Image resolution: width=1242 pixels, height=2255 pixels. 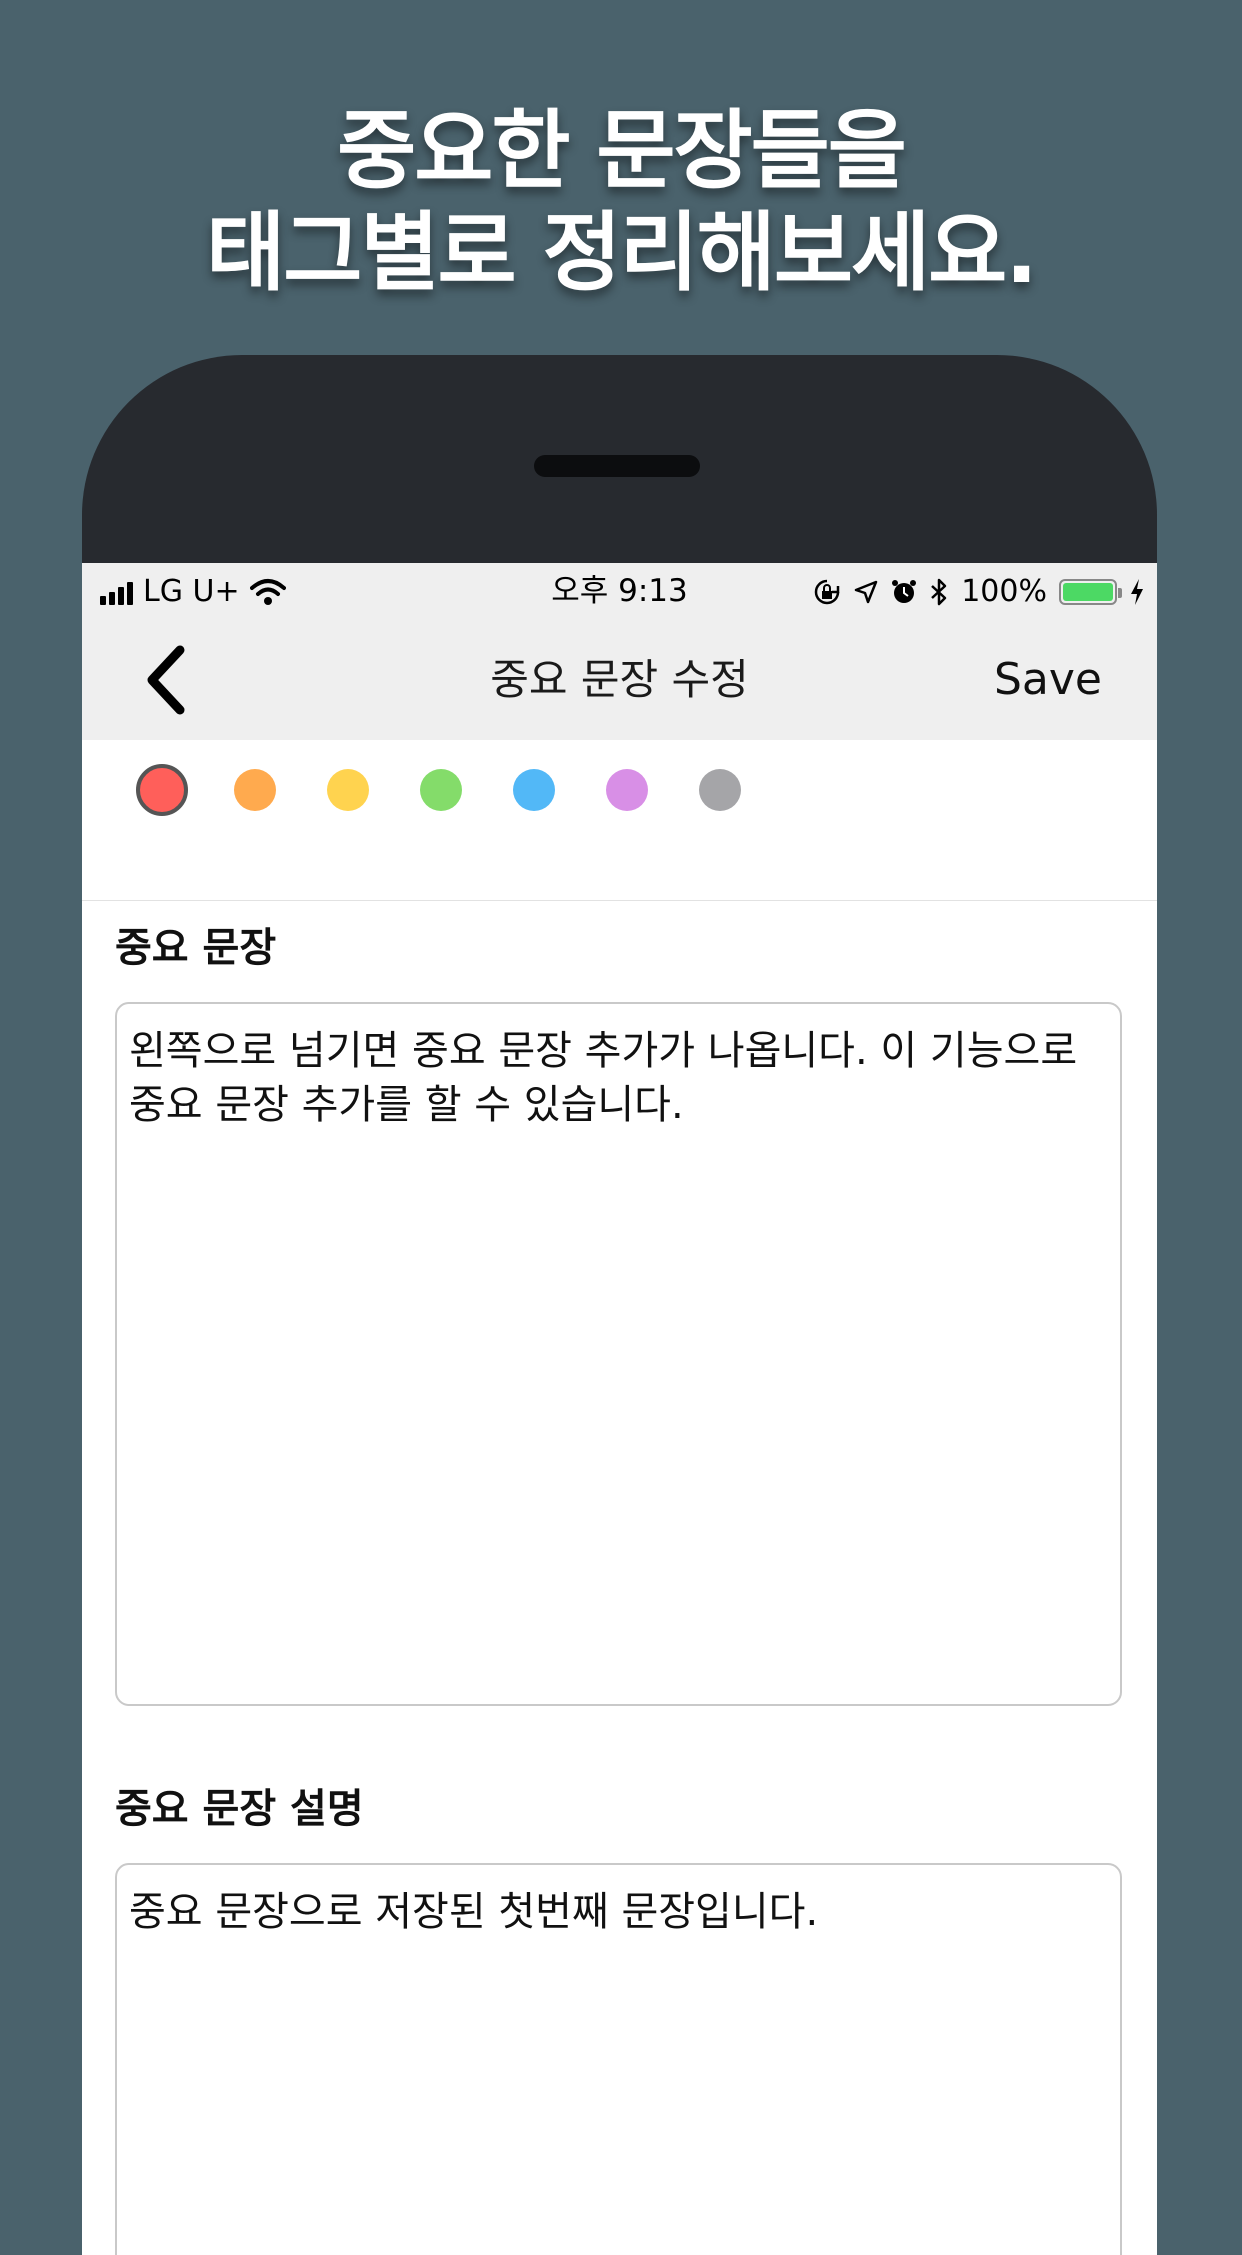 What do you see at coordinates (622, 151) in the screenshot?
I see `headline-line-1: 중요한 문장들을` at bounding box center [622, 151].